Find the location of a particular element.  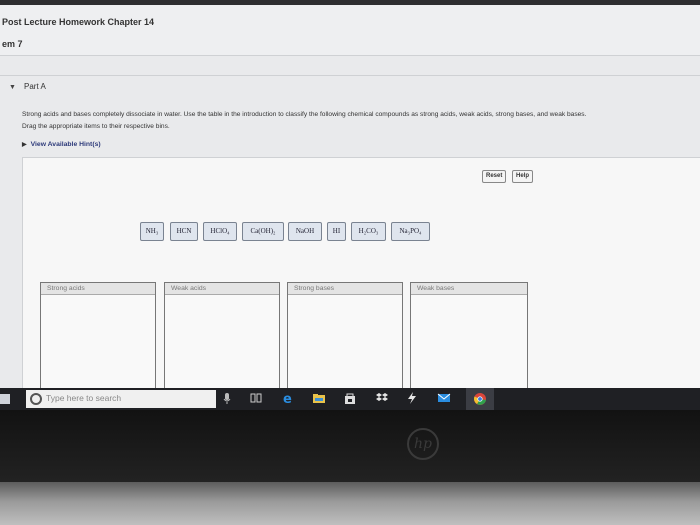

bin-label: Strong bases is located at coordinates (345, 289).